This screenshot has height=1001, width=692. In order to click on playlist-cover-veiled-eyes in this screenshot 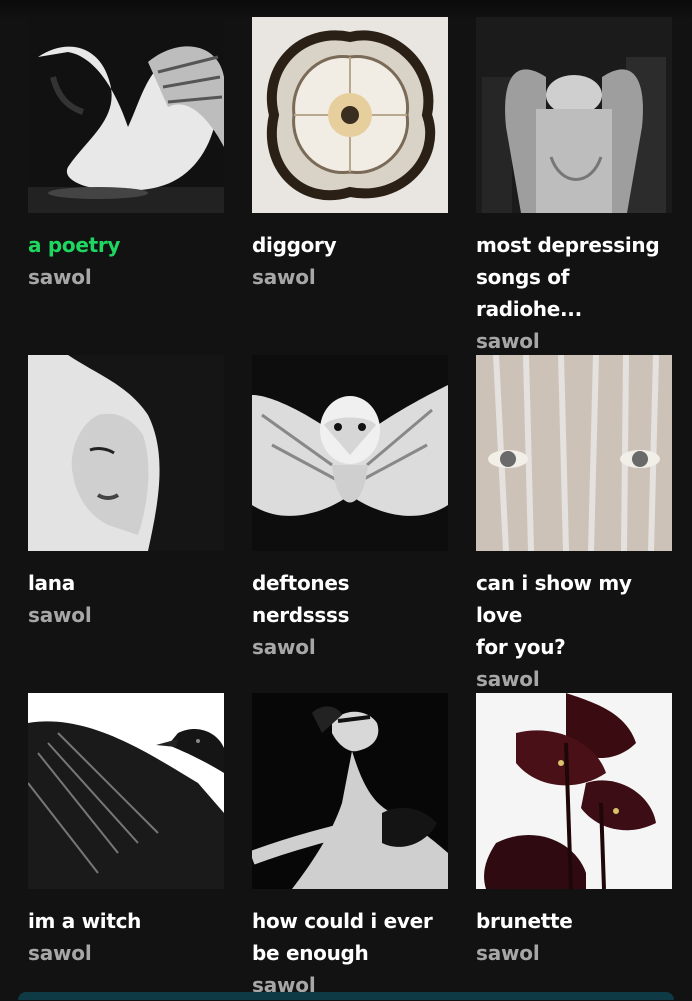, I will do `click(574, 453)`.